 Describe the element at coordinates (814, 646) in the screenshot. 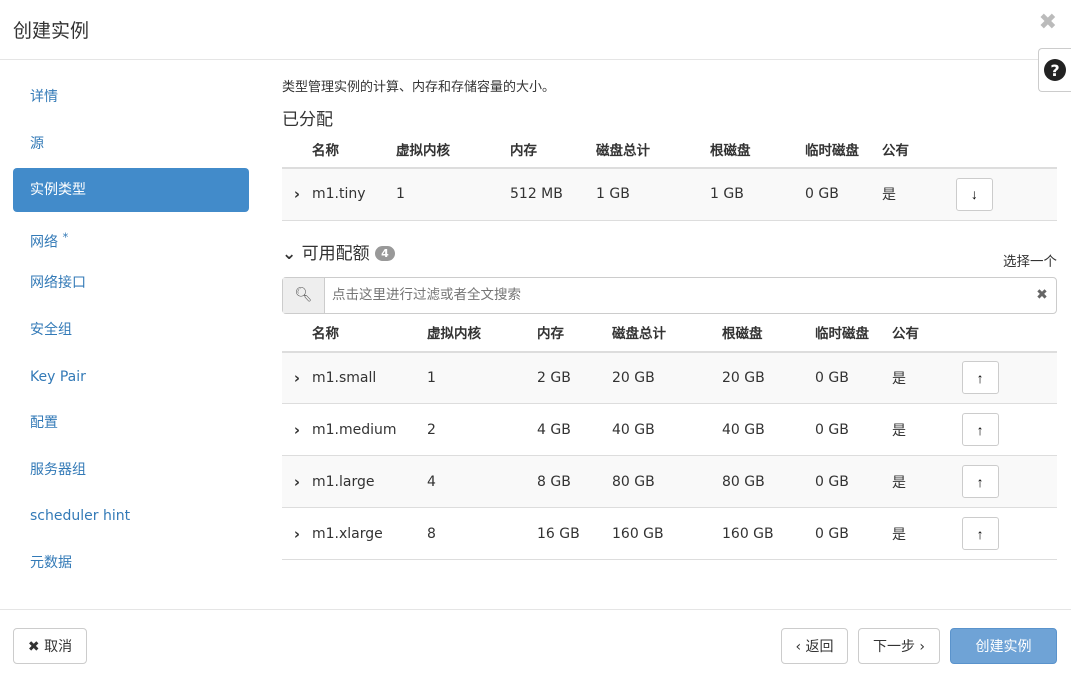

I see `back-button: ‹ 返回` at that location.